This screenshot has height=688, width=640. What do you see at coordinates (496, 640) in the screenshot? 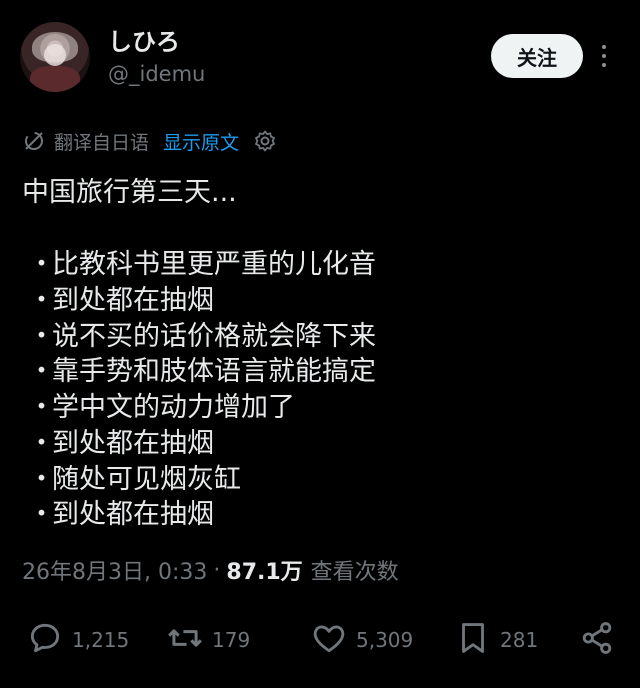
I see `bookmark-button: 281` at bounding box center [496, 640].